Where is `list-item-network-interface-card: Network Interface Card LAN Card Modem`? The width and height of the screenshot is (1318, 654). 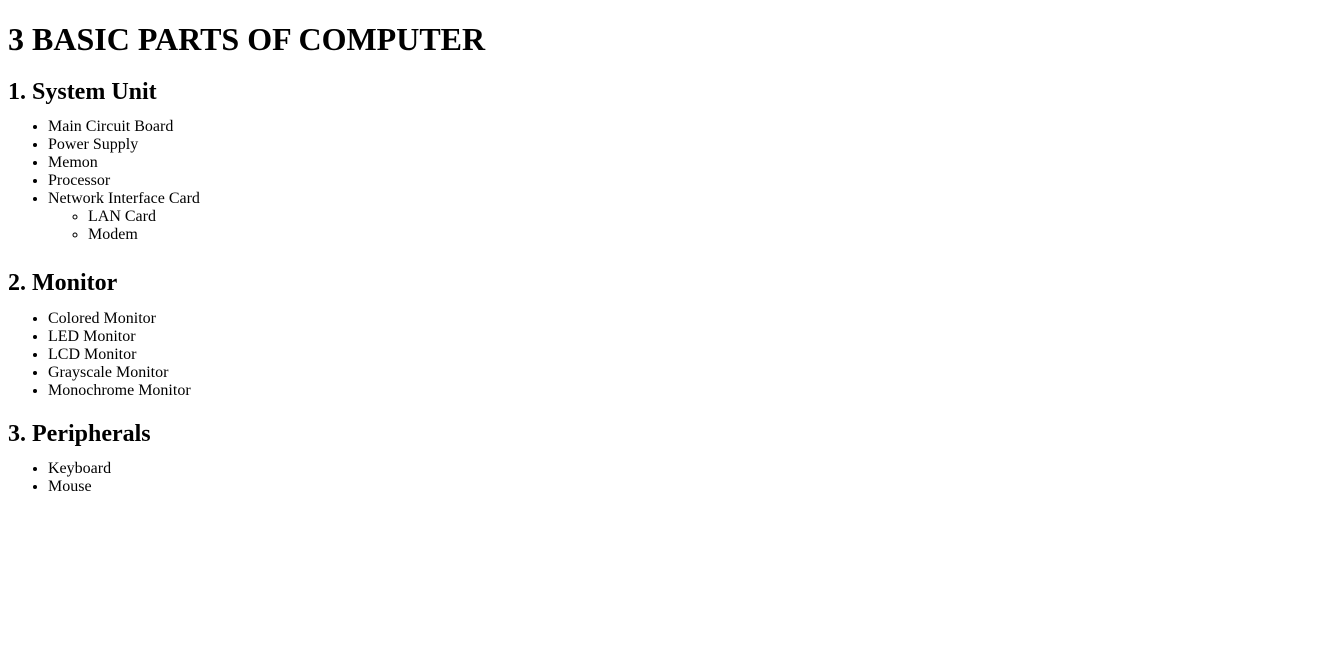
list-item-network-interface-card: Network Interface Card LAN Card Modem is located at coordinates (679, 217).